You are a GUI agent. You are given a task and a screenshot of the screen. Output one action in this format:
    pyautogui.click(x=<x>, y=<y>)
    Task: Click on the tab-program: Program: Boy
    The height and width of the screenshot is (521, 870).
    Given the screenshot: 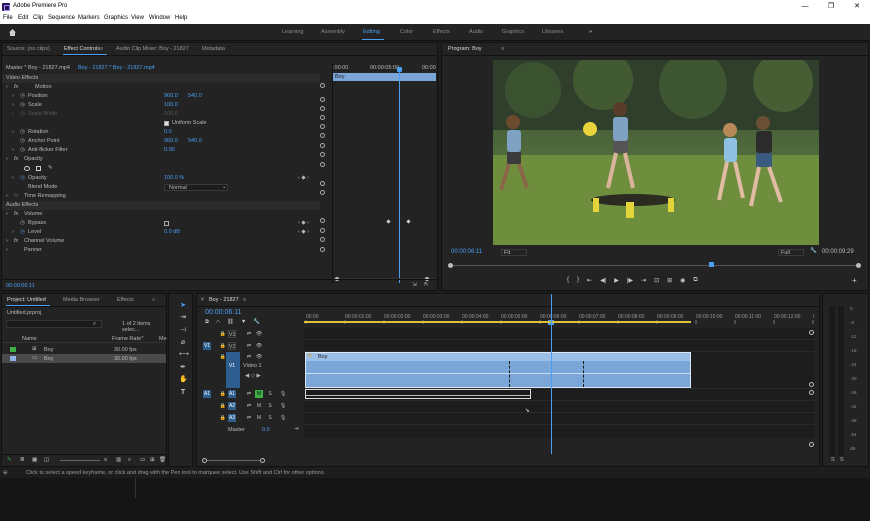 What is the action you would take?
    pyautogui.click(x=465, y=49)
    